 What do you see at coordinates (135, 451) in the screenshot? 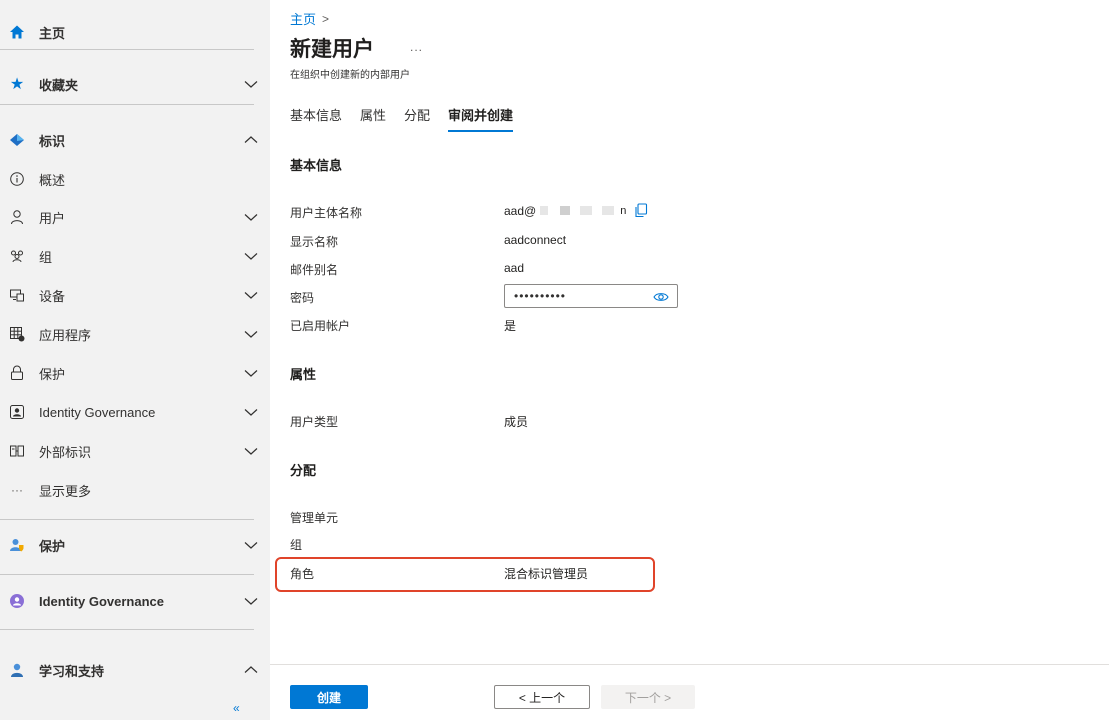
I see `sidebar-item-external-identities: 外部标识` at bounding box center [135, 451].